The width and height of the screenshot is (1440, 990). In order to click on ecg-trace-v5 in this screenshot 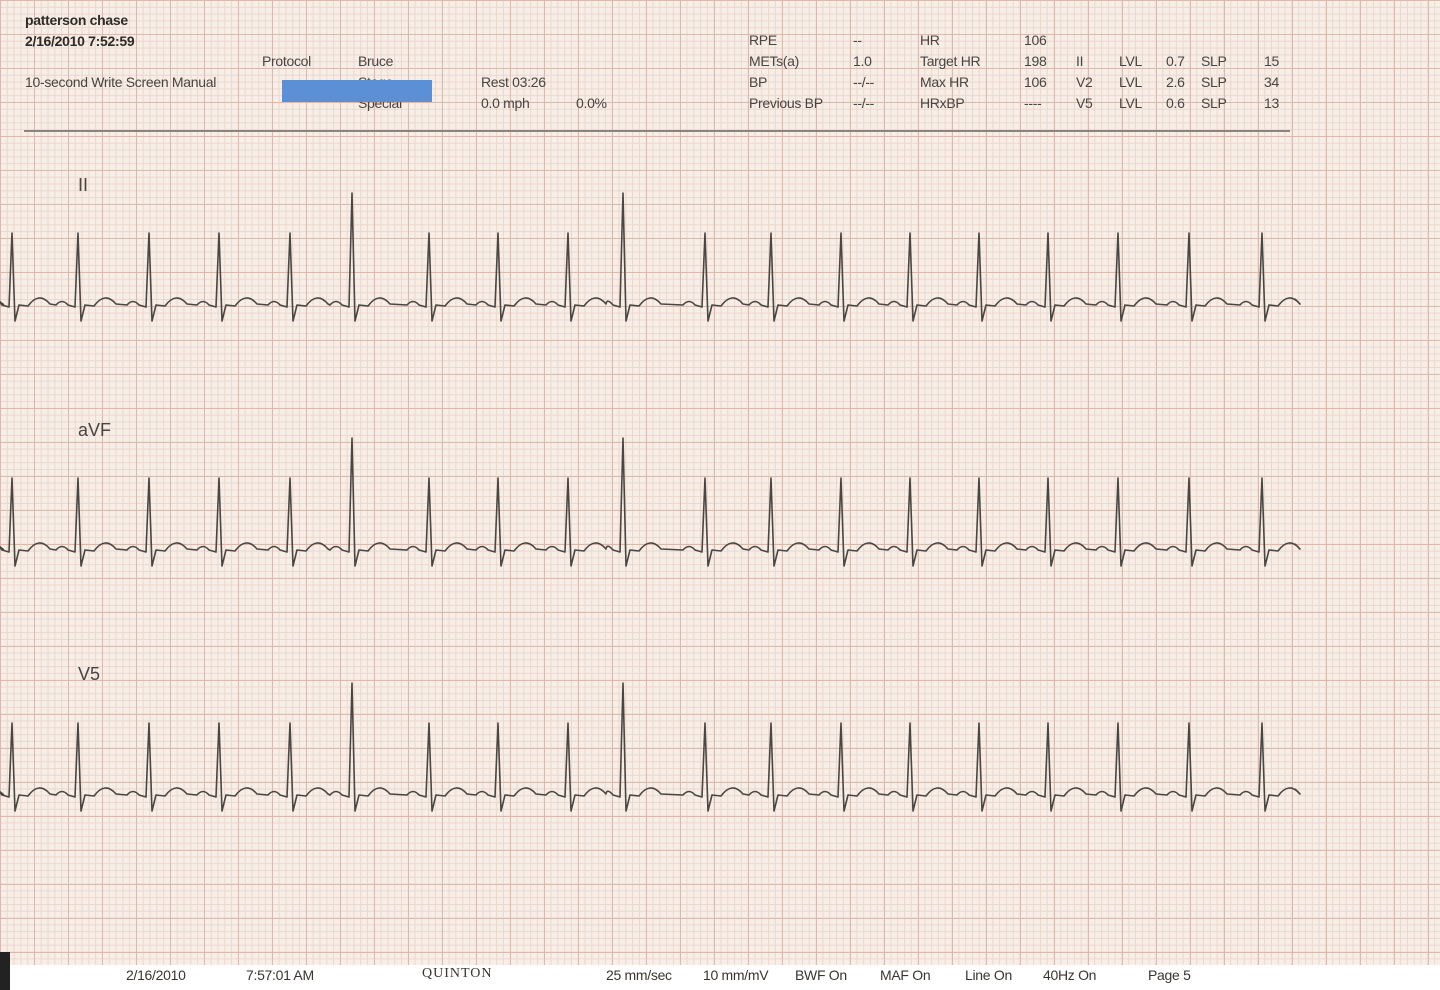, I will do `click(650, 747)`.